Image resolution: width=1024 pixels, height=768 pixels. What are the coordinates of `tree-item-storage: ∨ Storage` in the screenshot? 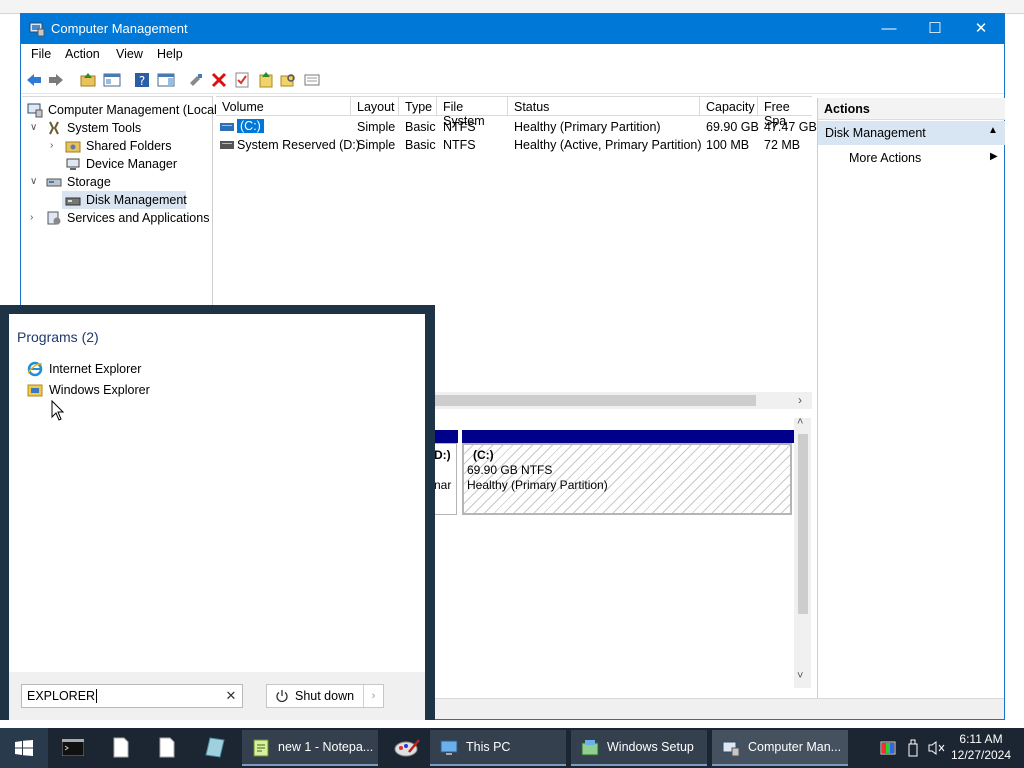 It's located at (117, 182).